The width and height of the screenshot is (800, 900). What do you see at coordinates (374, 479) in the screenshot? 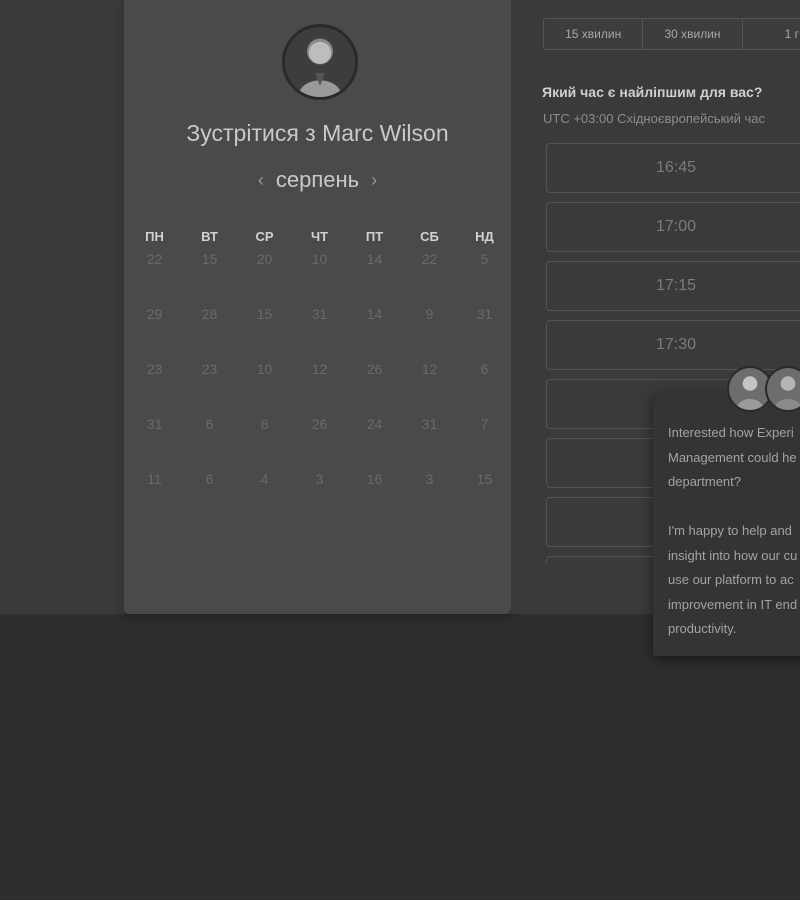
I see `calendar-day: 16` at bounding box center [374, 479].